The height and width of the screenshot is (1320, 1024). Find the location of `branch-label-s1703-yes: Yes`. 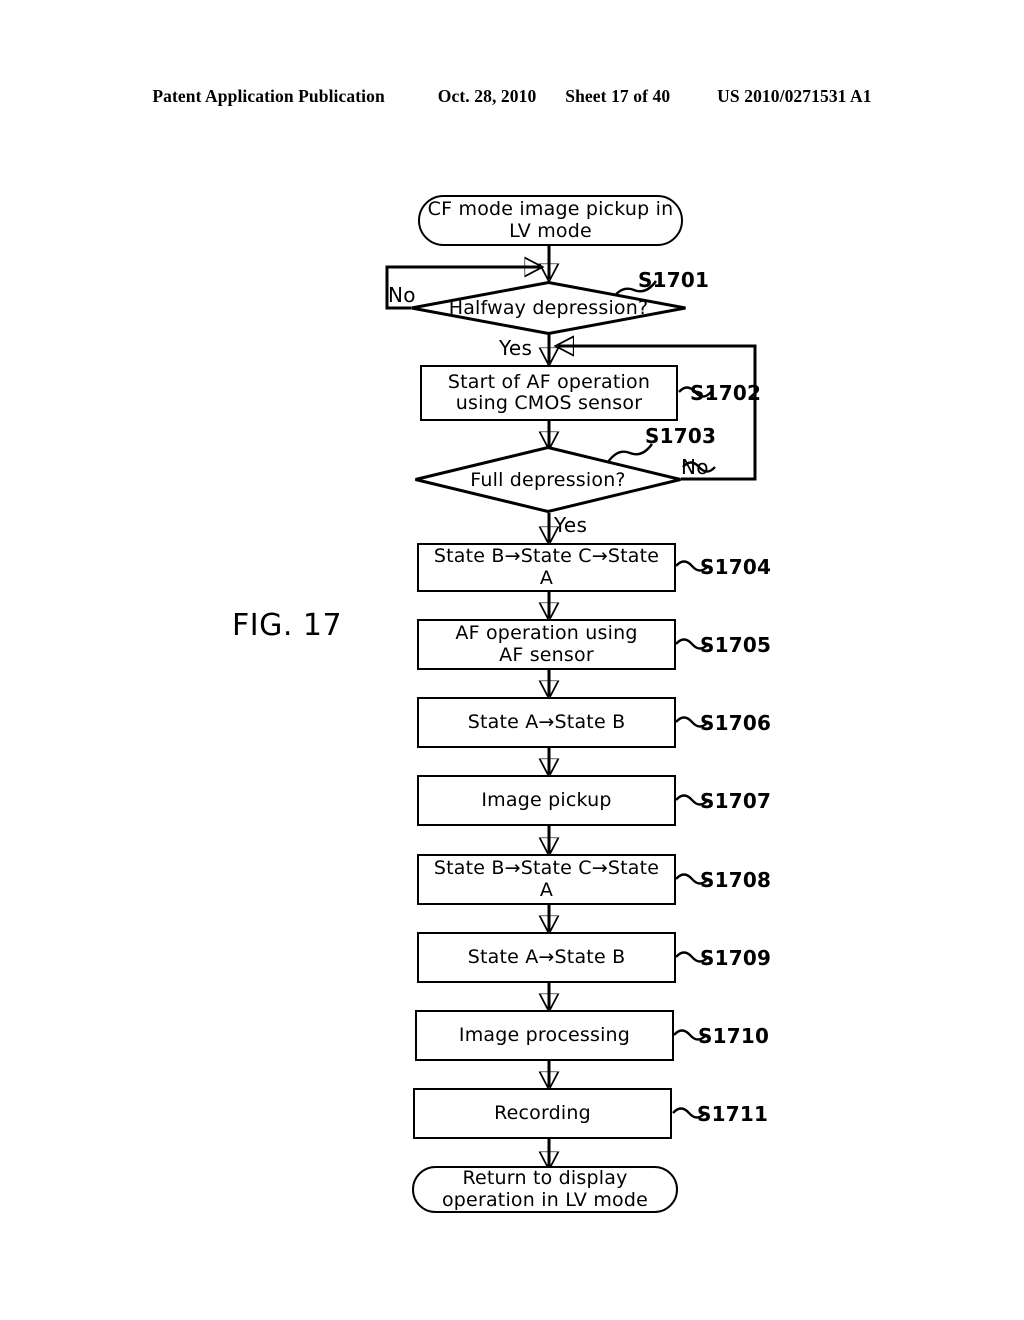

branch-label-s1703-yes: Yes is located at coordinates (571, 525).